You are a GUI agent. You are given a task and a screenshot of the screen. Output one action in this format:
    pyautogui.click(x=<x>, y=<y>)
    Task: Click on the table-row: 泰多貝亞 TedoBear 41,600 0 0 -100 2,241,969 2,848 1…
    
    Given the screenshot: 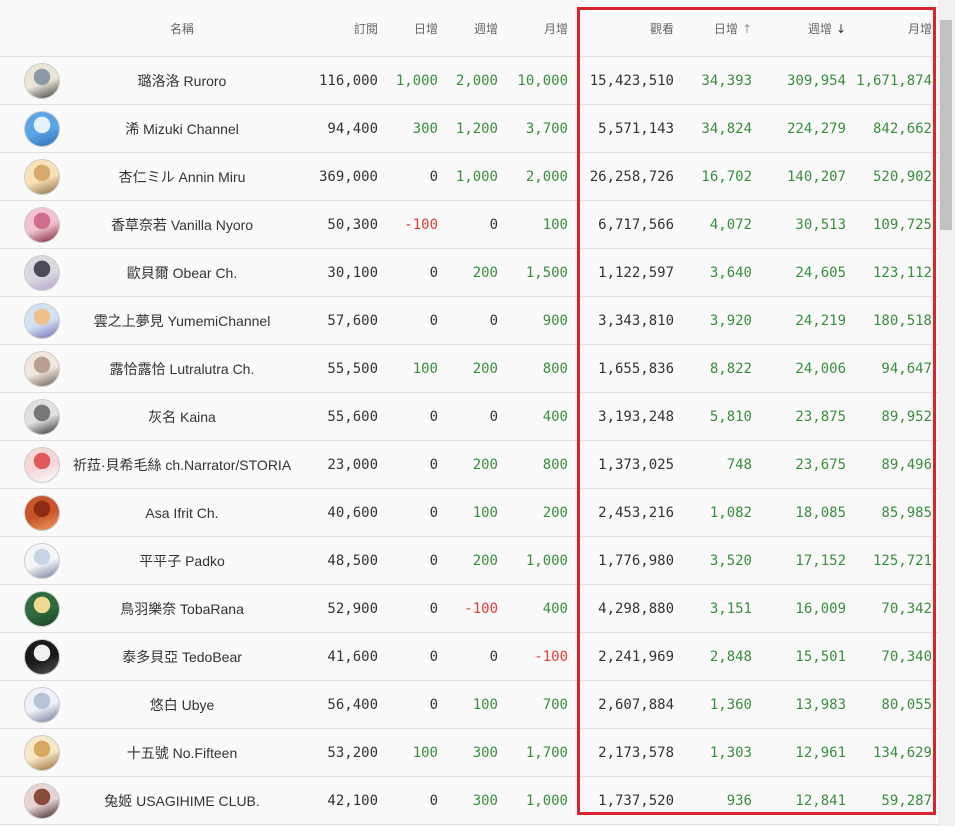 What is the action you would take?
    pyautogui.click(x=470, y=656)
    